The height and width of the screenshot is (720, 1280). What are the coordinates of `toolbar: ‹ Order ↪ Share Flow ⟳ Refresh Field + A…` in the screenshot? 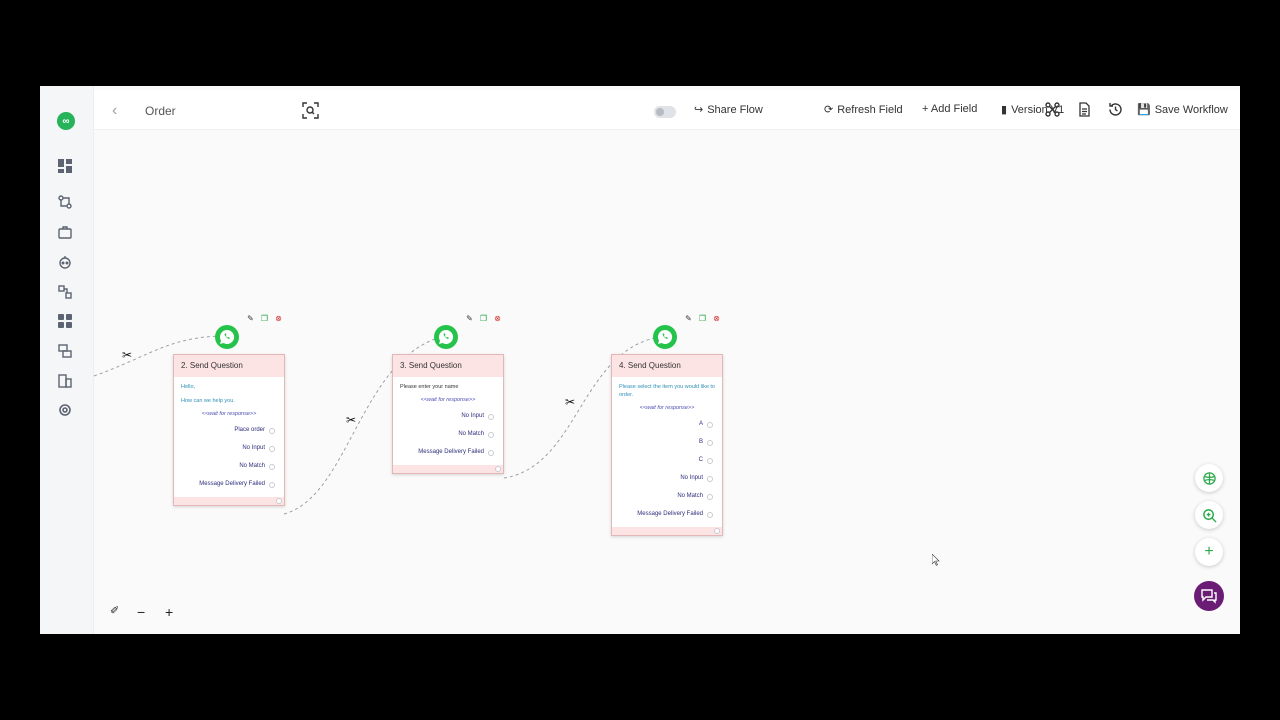 It's located at (667, 110).